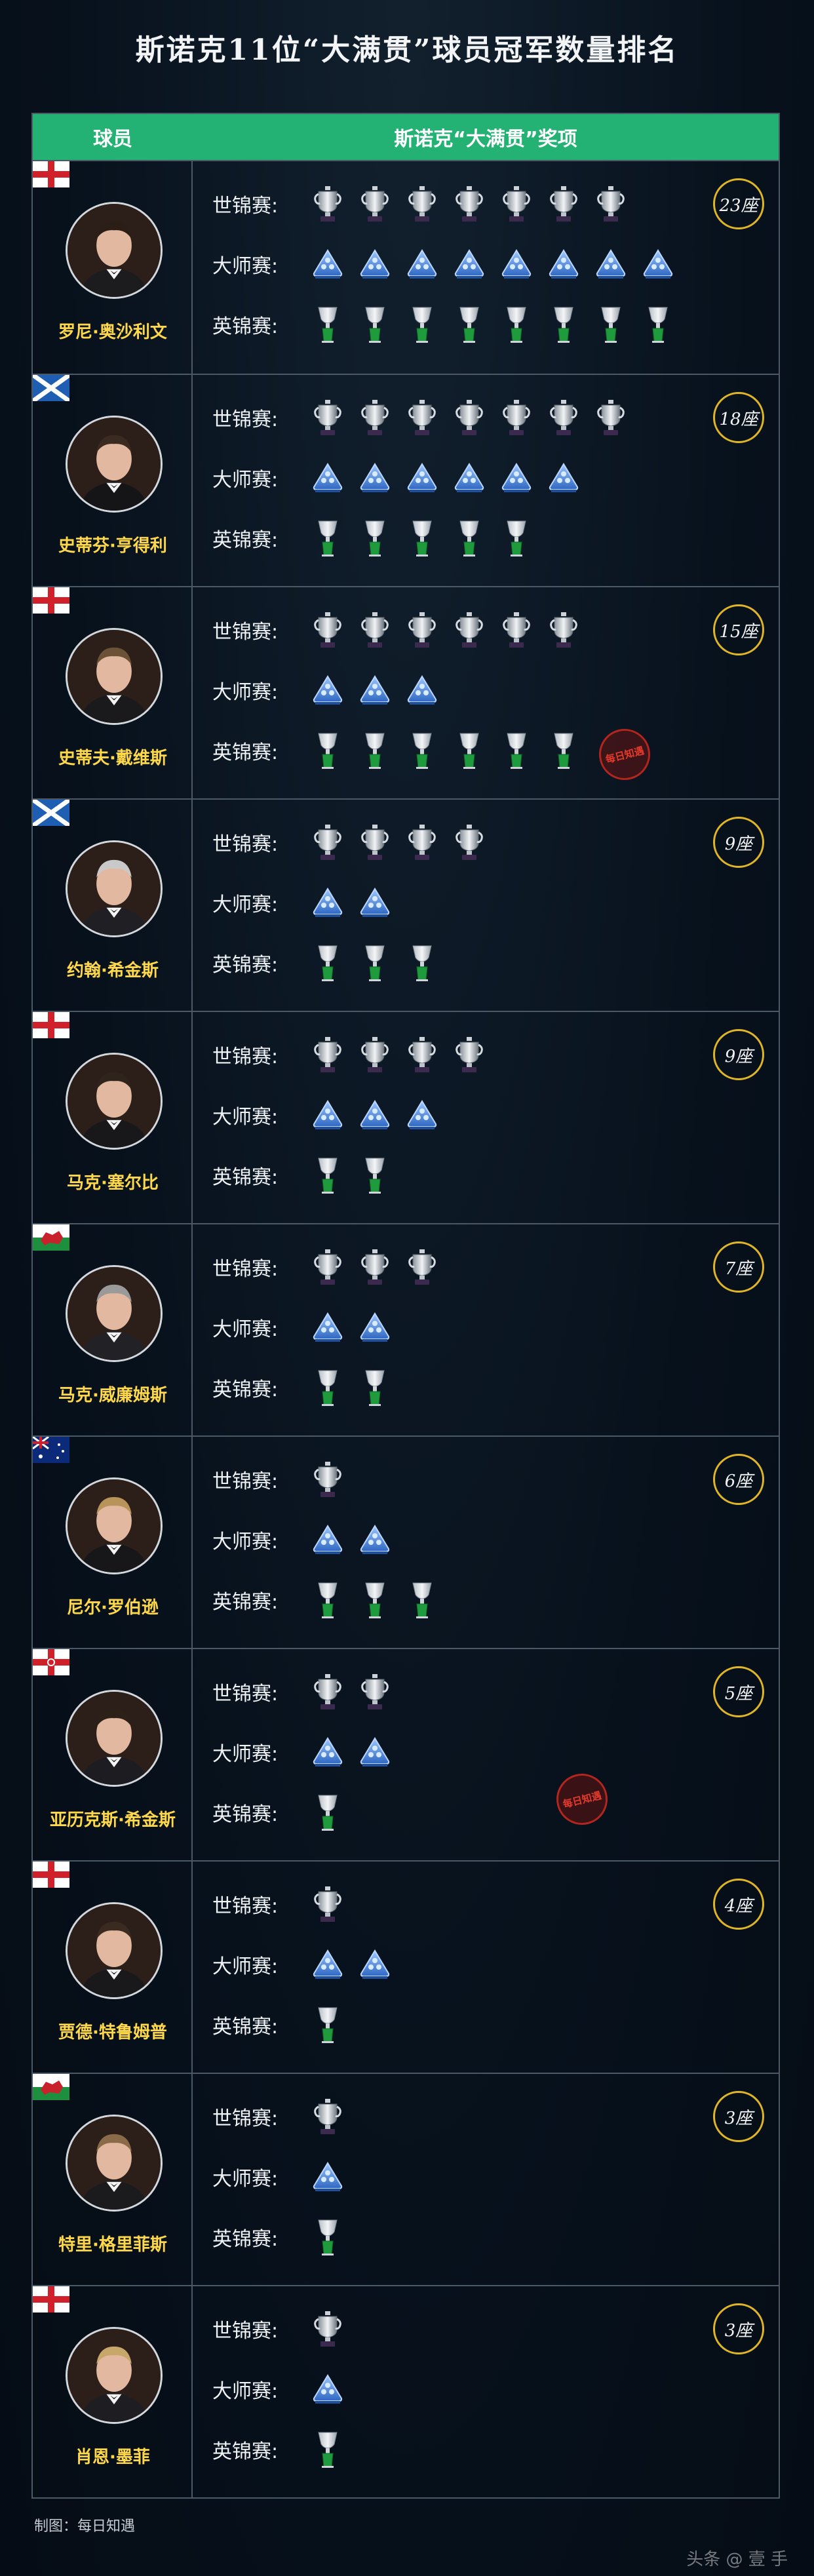 This screenshot has width=814, height=2576. What do you see at coordinates (113, 2457) in the screenshot?
I see `player-name: 肖恩·墨菲` at bounding box center [113, 2457].